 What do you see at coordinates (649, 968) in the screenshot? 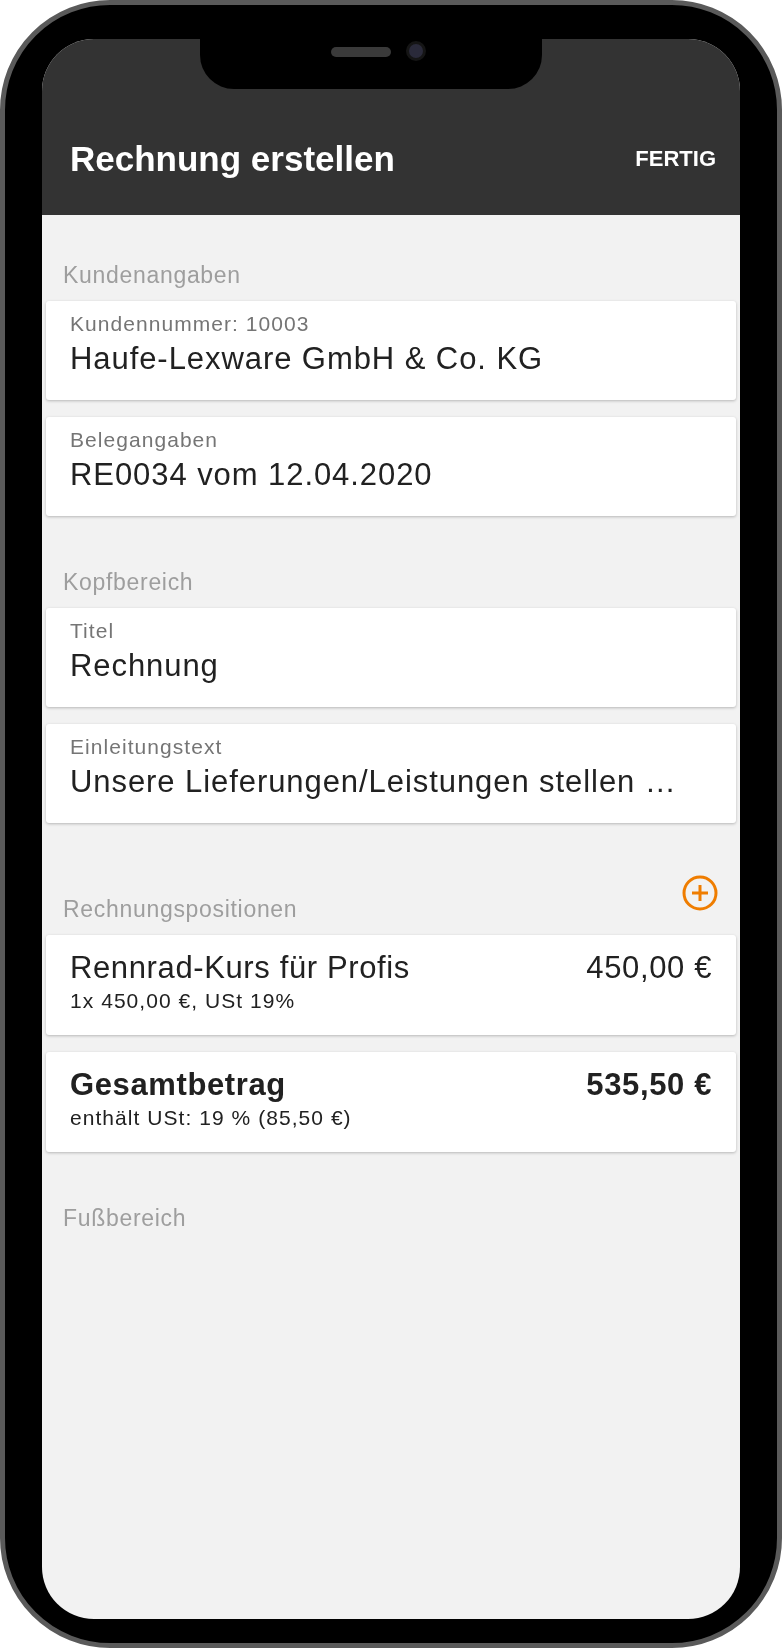
I see `item-amount: 450,00 €` at bounding box center [649, 968].